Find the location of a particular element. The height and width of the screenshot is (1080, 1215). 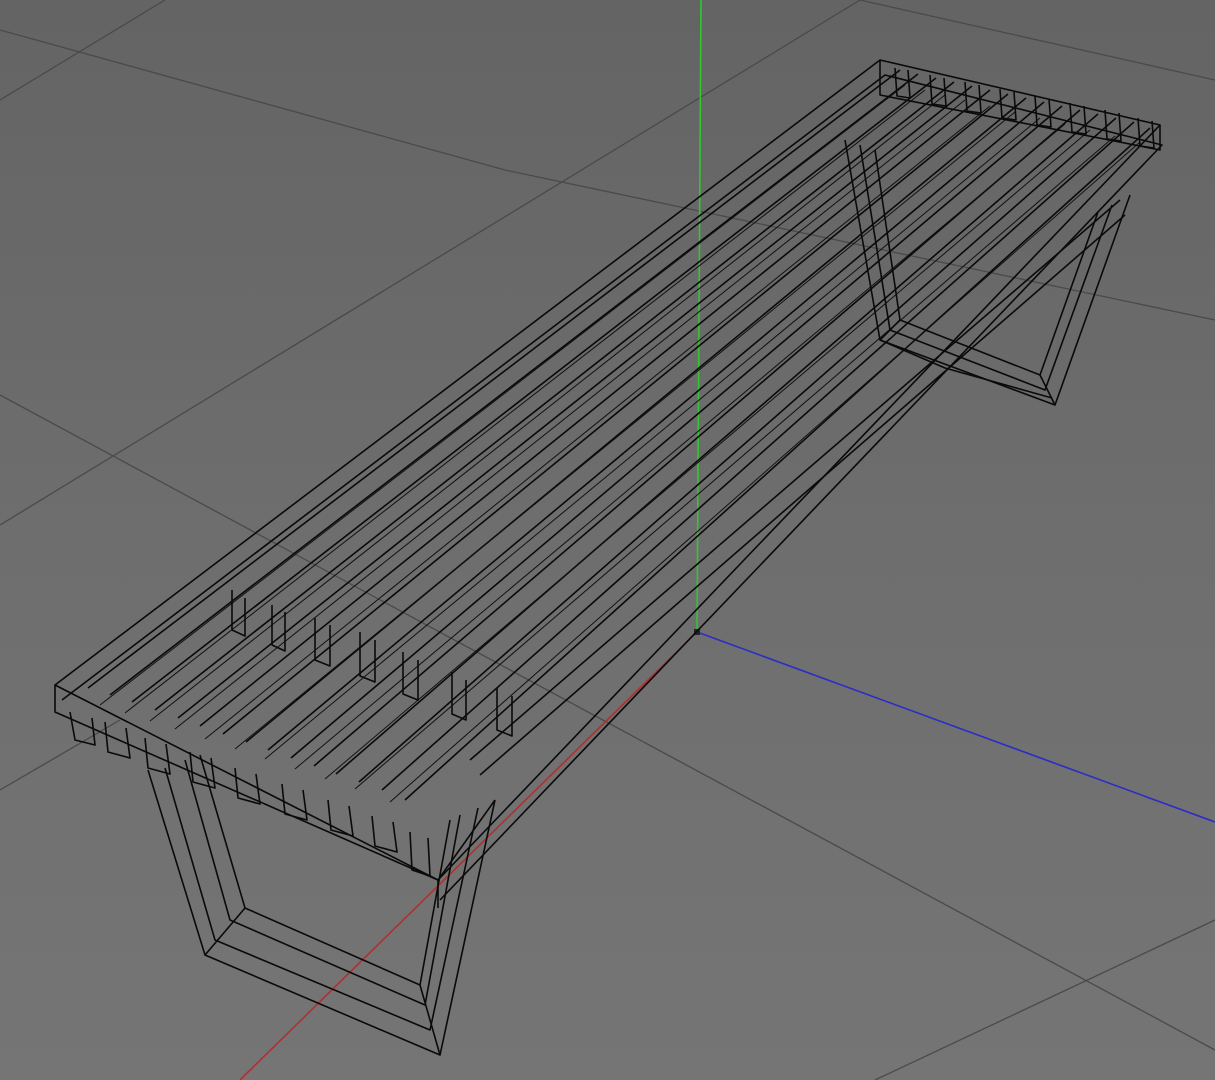

front-leg-frame is located at coordinates (321, 905).